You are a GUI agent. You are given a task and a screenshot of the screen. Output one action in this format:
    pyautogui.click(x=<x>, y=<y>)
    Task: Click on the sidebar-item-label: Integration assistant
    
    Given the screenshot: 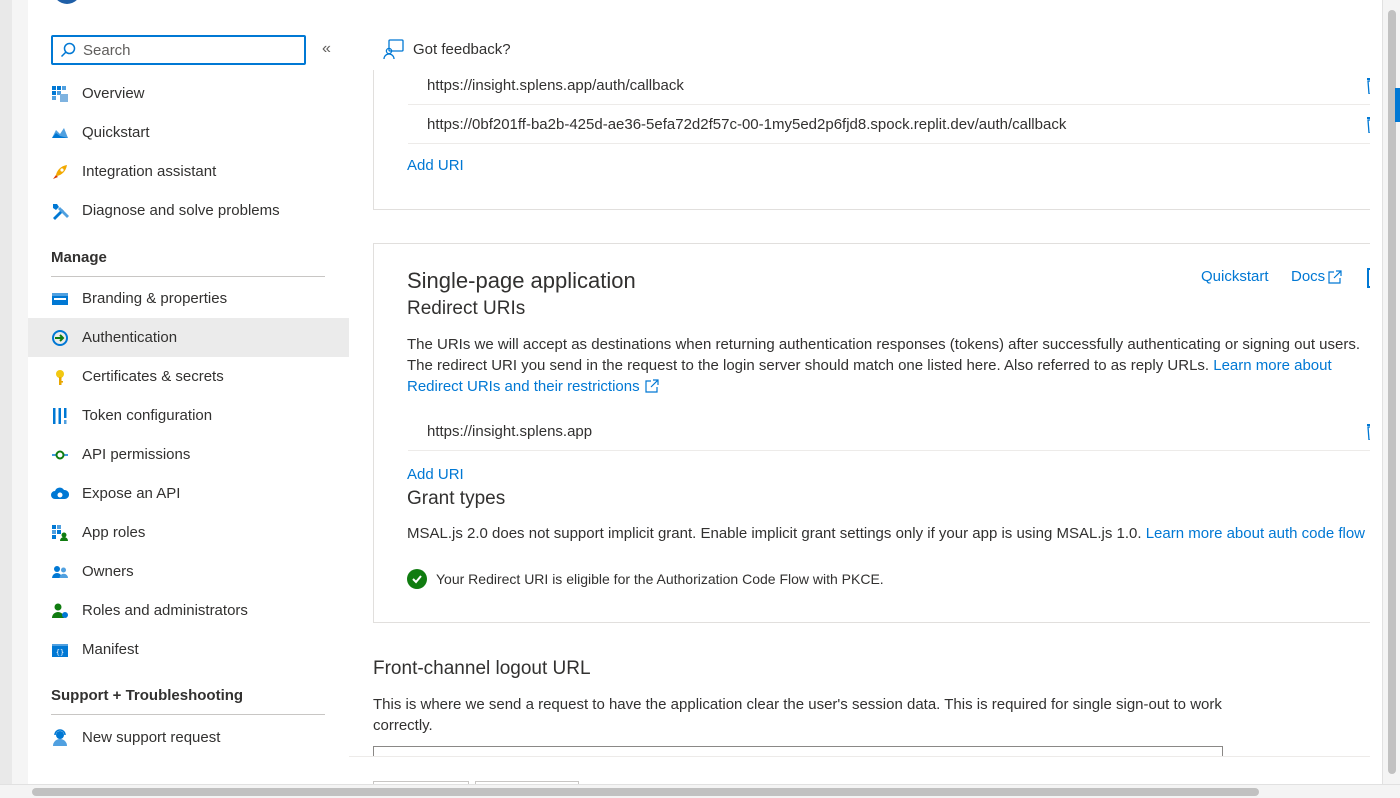 What is the action you would take?
    pyautogui.click(x=149, y=171)
    